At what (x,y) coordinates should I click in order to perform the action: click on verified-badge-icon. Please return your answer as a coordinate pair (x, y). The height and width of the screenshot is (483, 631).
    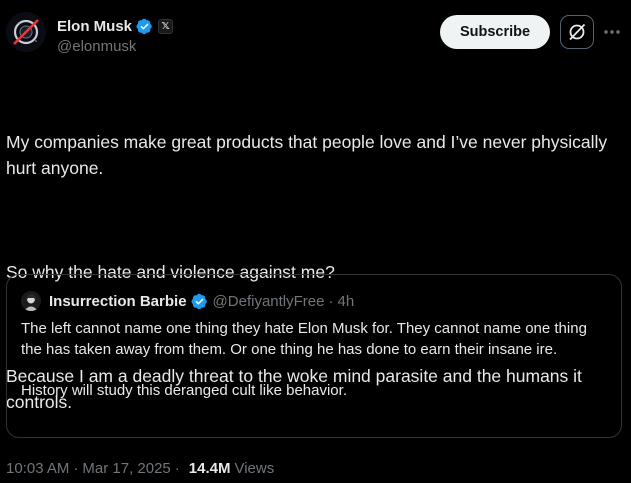
    Looking at the image, I should click on (144, 26).